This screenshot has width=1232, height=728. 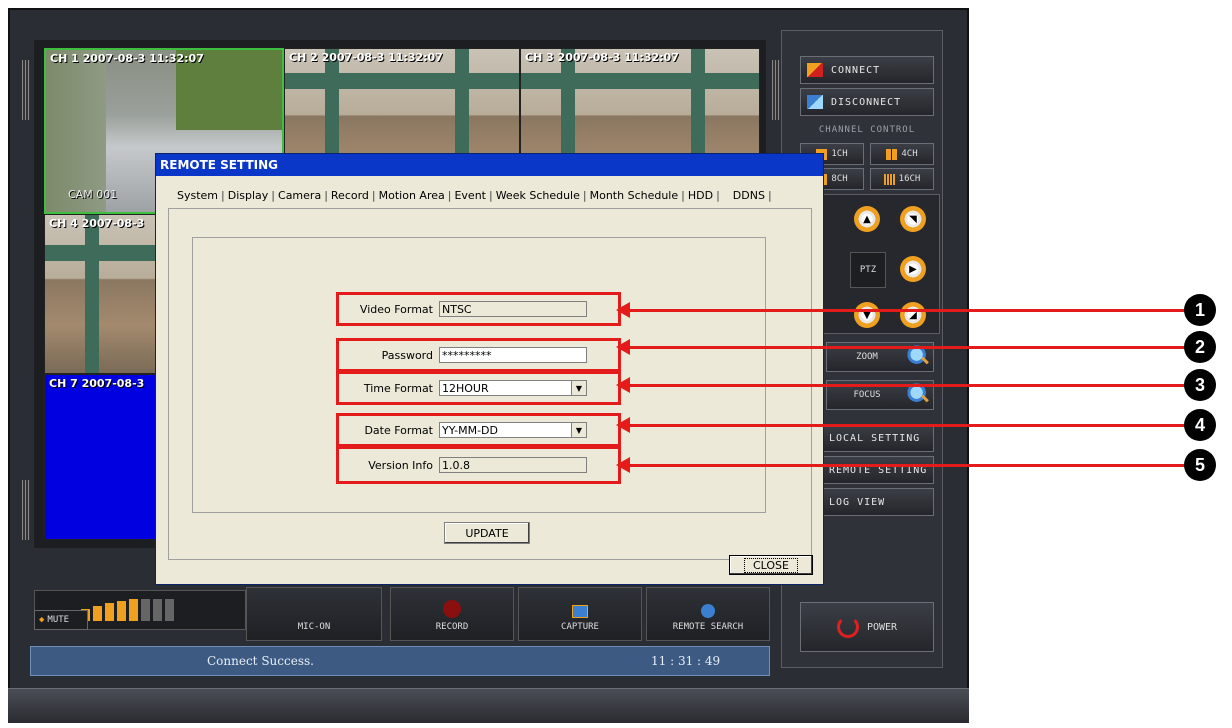 I want to click on record-label: RECORD, so click(x=452, y=627).